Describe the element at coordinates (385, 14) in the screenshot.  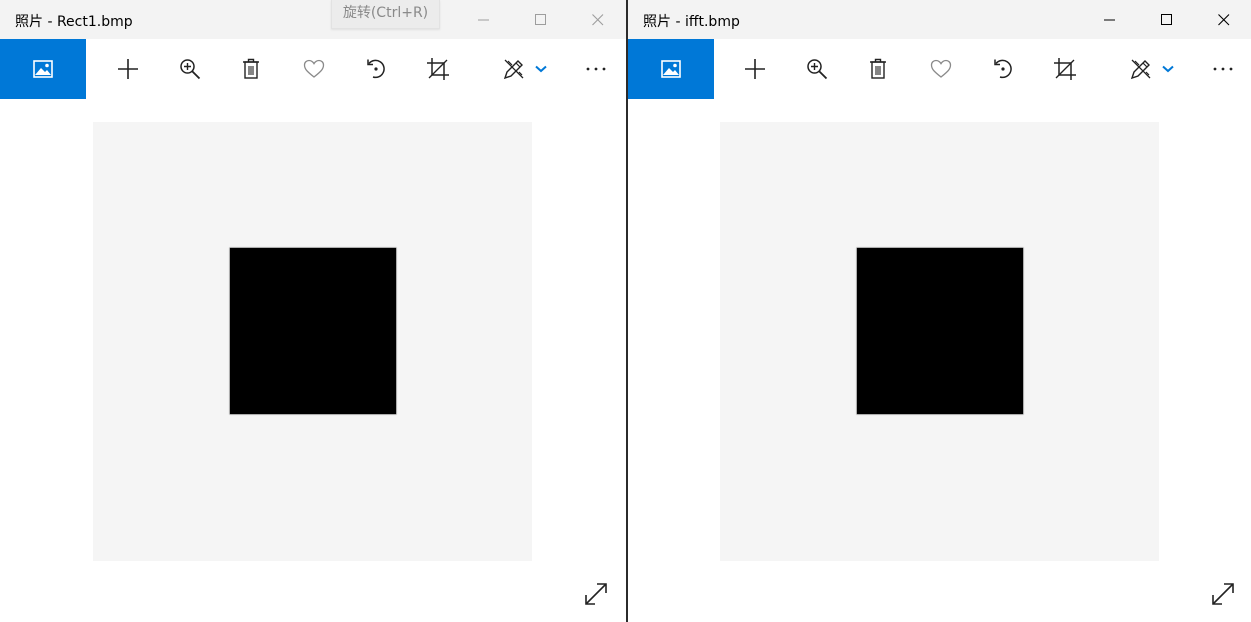
I see `rotate-tooltip: 旋转(Ctrl+R)` at that location.